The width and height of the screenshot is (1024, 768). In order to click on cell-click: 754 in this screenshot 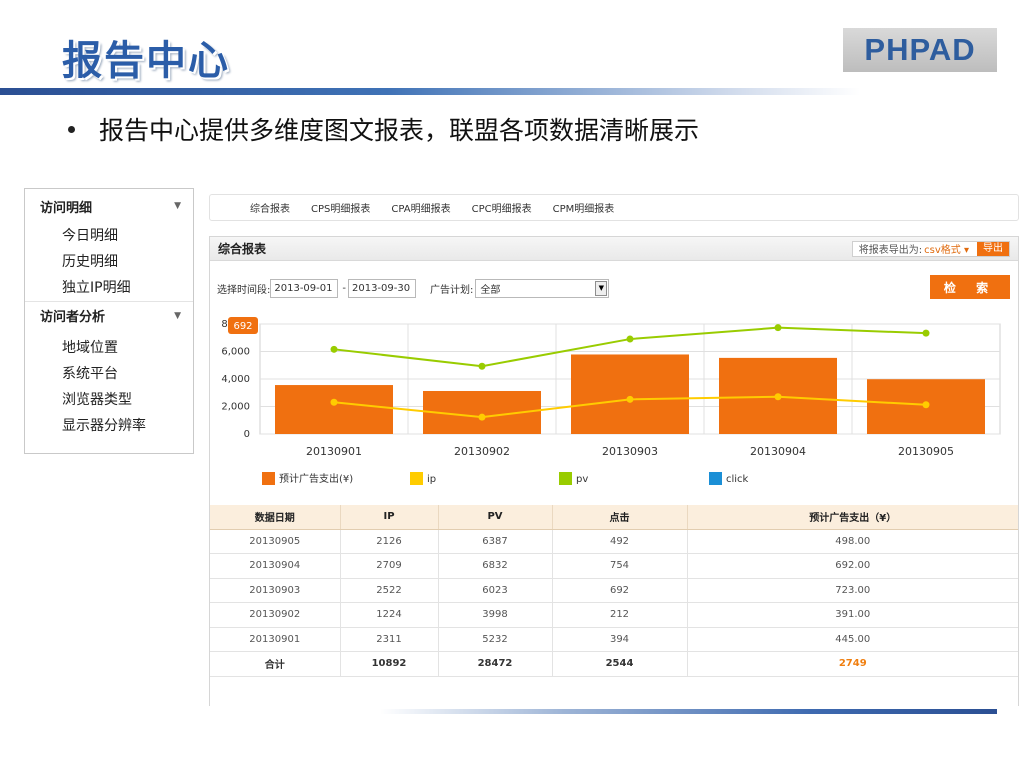, I will do `click(619, 566)`.